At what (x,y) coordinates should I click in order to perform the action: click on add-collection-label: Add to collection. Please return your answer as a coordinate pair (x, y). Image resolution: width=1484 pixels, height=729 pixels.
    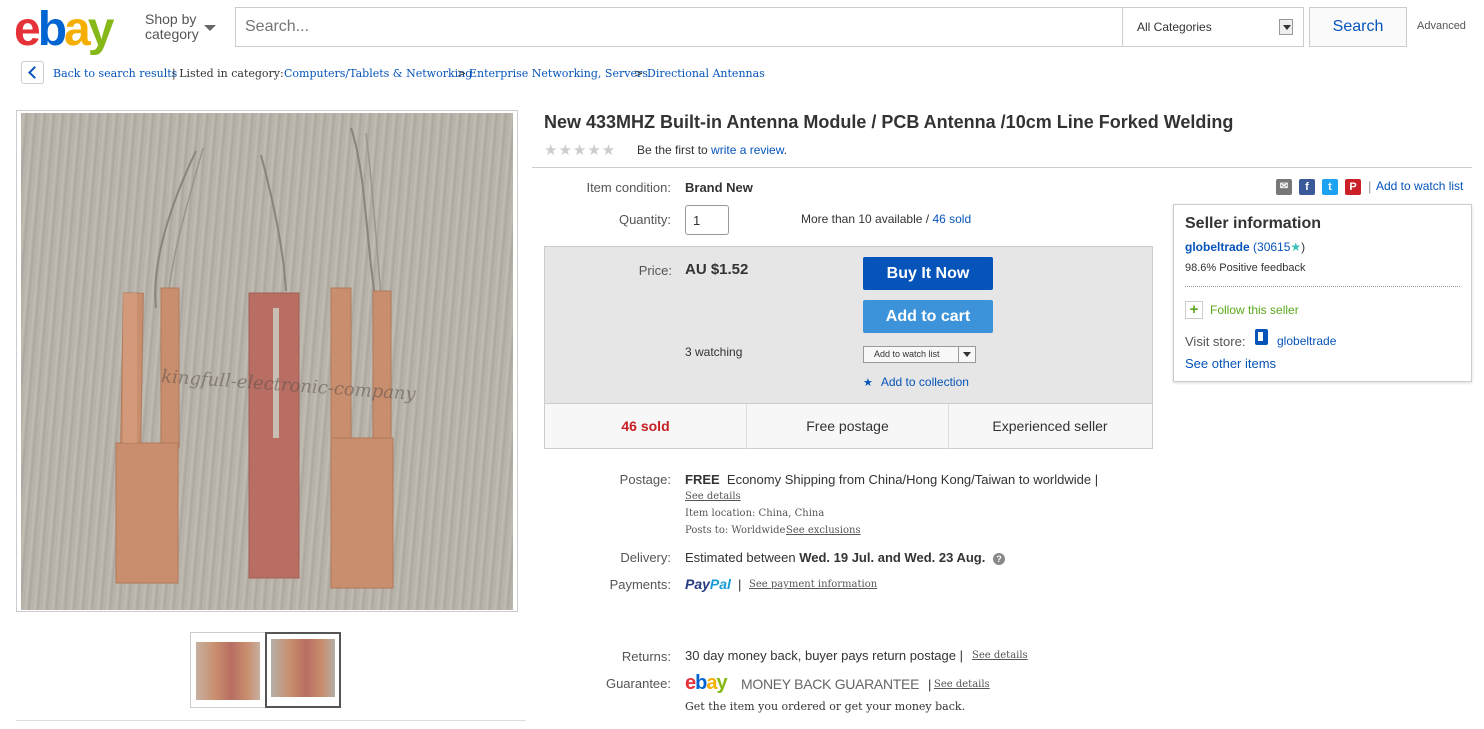
    Looking at the image, I should click on (924, 382).